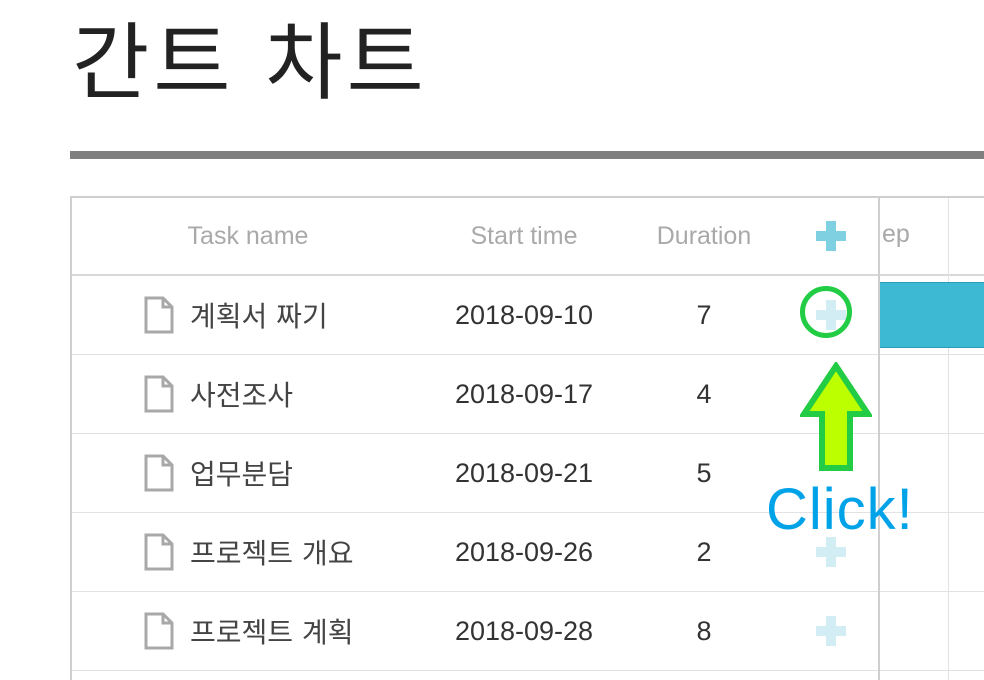 This screenshot has width=984, height=680. What do you see at coordinates (896, 234) in the screenshot?
I see `timeline-scale-label: ep` at bounding box center [896, 234].